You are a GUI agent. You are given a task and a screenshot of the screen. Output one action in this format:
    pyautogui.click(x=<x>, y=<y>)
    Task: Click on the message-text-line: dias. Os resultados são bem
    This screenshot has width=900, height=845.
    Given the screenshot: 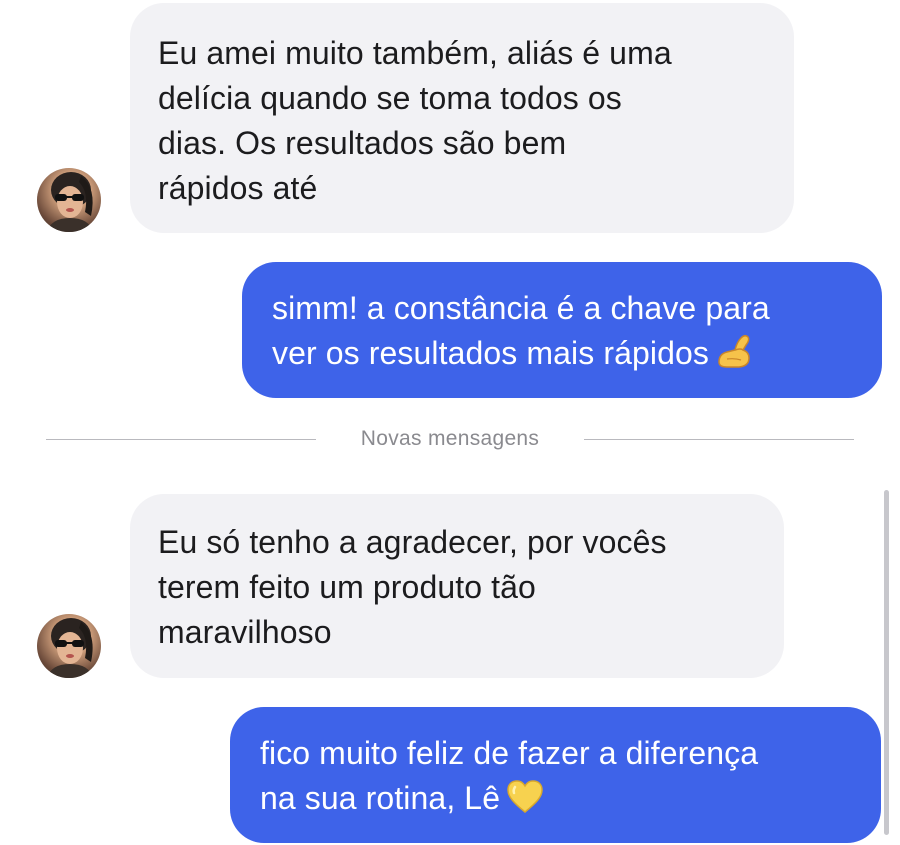 What is the action you would take?
    pyautogui.click(x=362, y=143)
    